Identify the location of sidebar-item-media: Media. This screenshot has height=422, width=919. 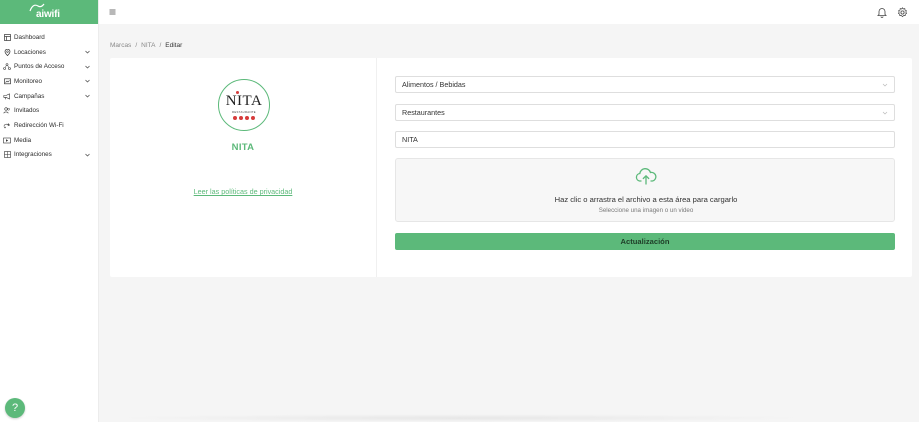
(49, 140).